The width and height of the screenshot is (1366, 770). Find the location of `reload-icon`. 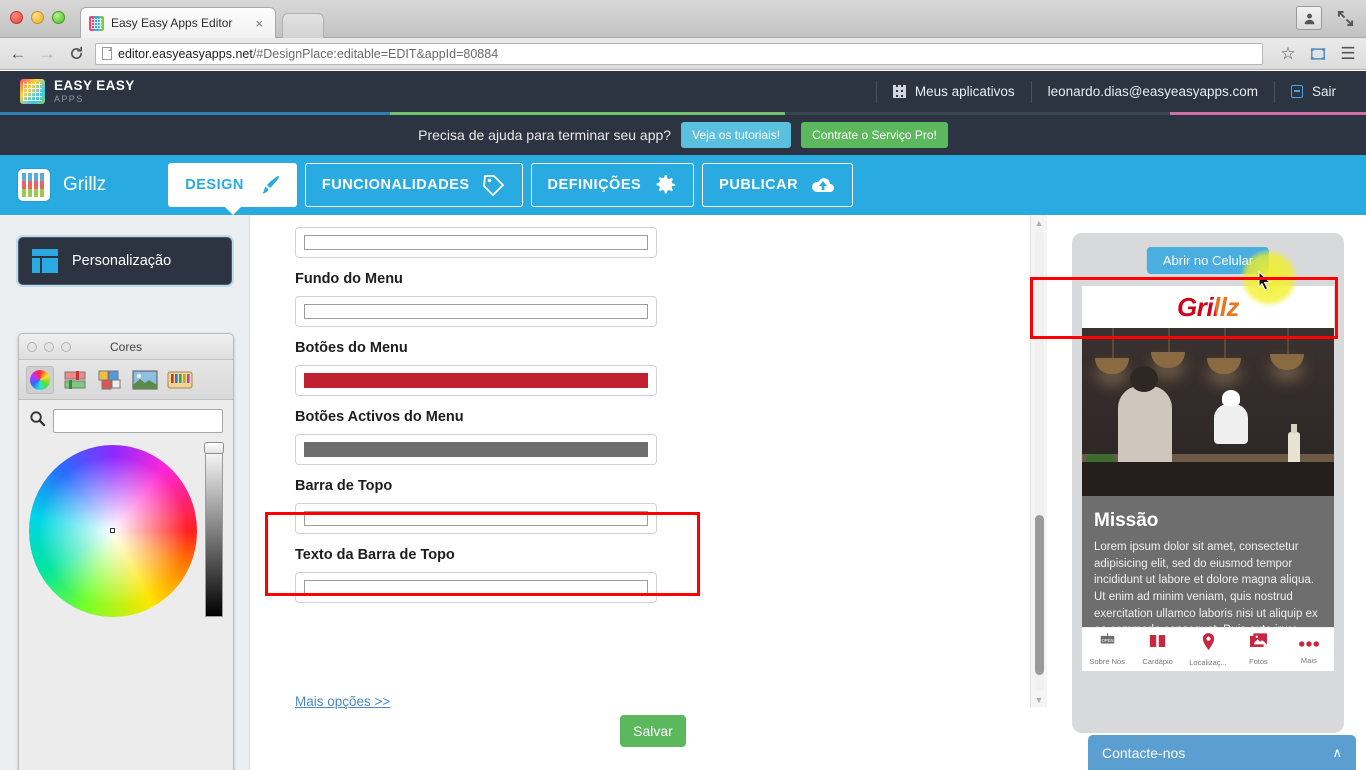

reload-icon is located at coordinates (76, 54).